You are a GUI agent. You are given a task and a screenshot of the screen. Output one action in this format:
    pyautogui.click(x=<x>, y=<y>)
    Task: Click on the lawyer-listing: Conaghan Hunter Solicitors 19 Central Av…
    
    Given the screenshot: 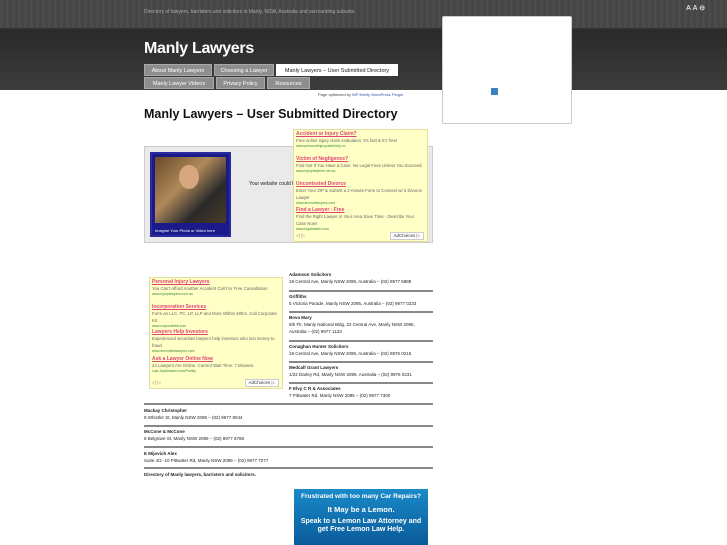 What is the action you would take?
    pyautogui.click(x=350, y=350)
    